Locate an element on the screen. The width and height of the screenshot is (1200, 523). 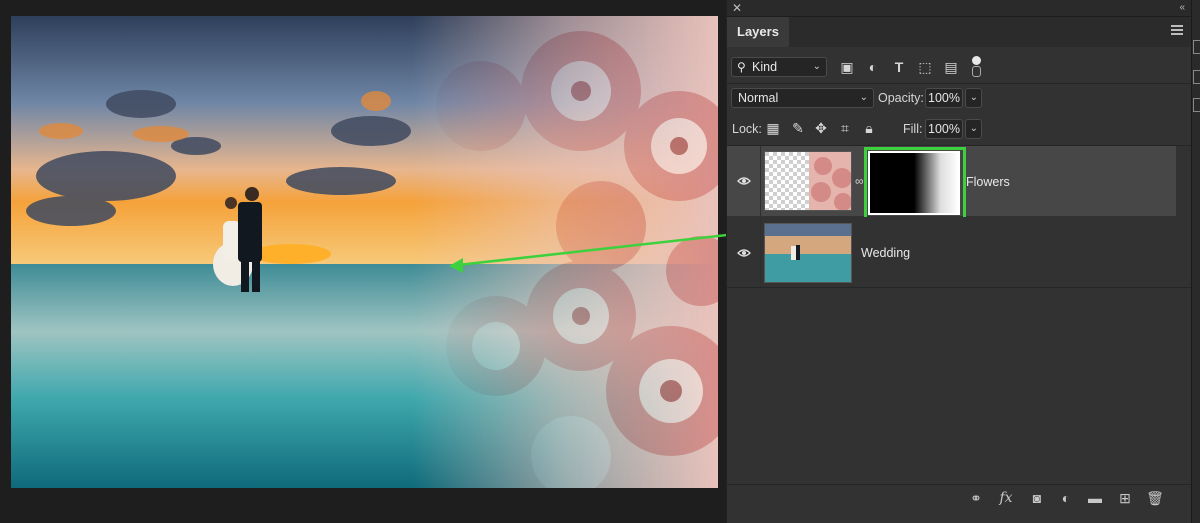
filter-toggle-icon is located at coordinates (977, 66).